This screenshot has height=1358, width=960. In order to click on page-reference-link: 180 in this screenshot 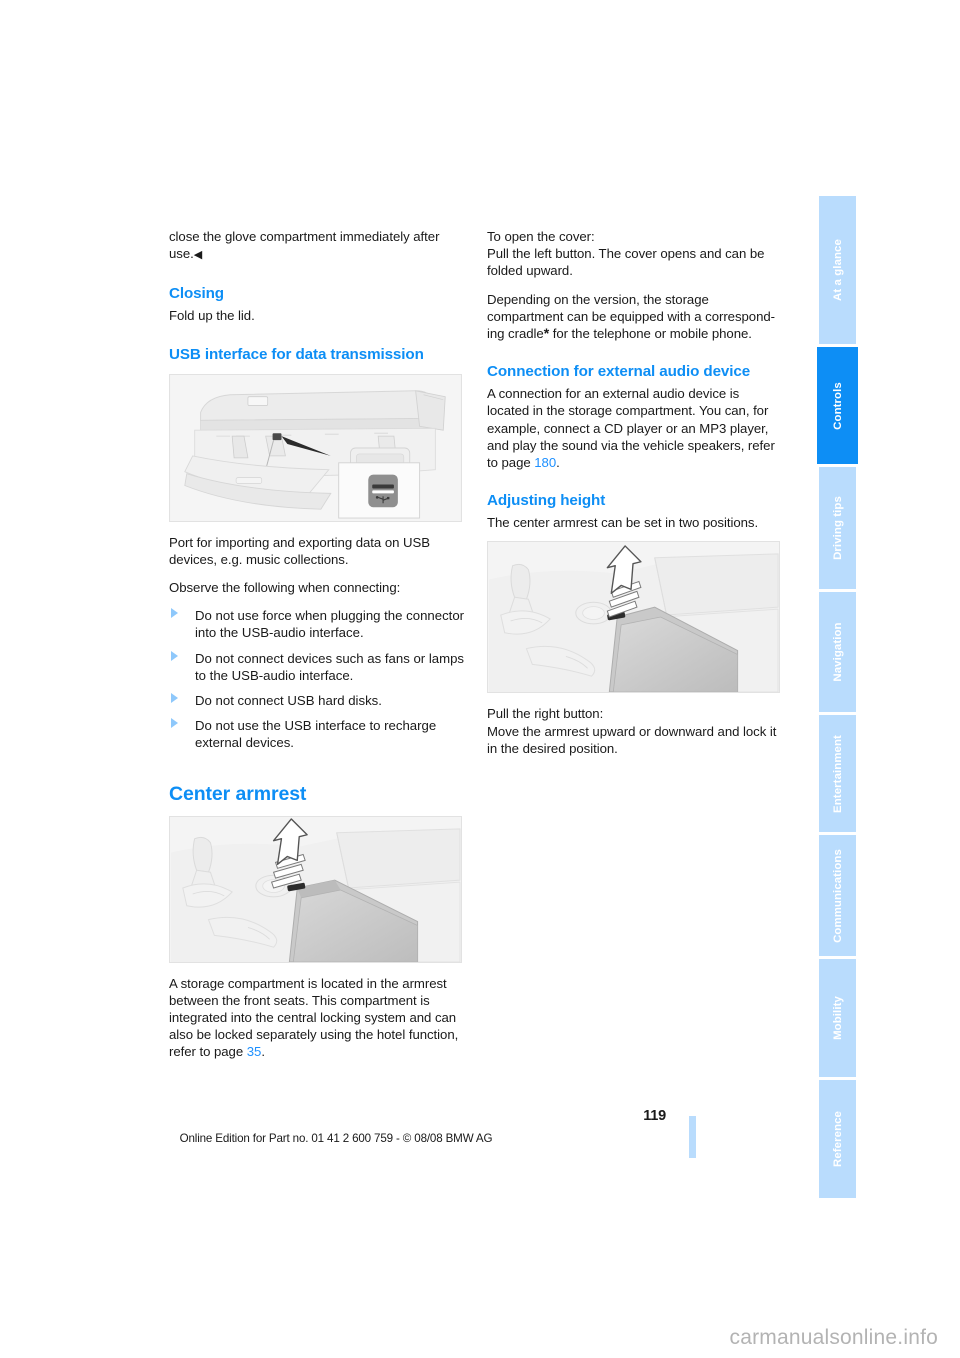, I will do `click(545, 462)`.